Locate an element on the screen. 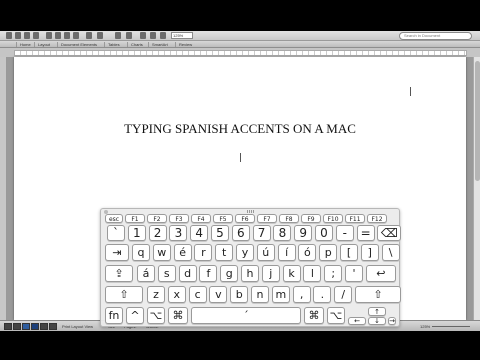 The width and height of the screenshot is (480, 360). print-icon is located at coordinates (36, 35).